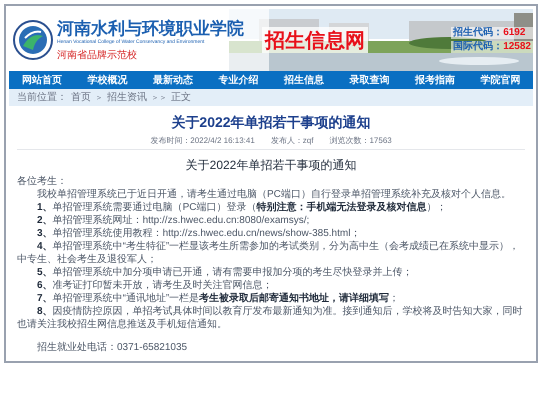  What do you see at coordinates (369, 80) in the screenshot?
I see `nav-link: 录取查询` at bounding box center [369, 80].